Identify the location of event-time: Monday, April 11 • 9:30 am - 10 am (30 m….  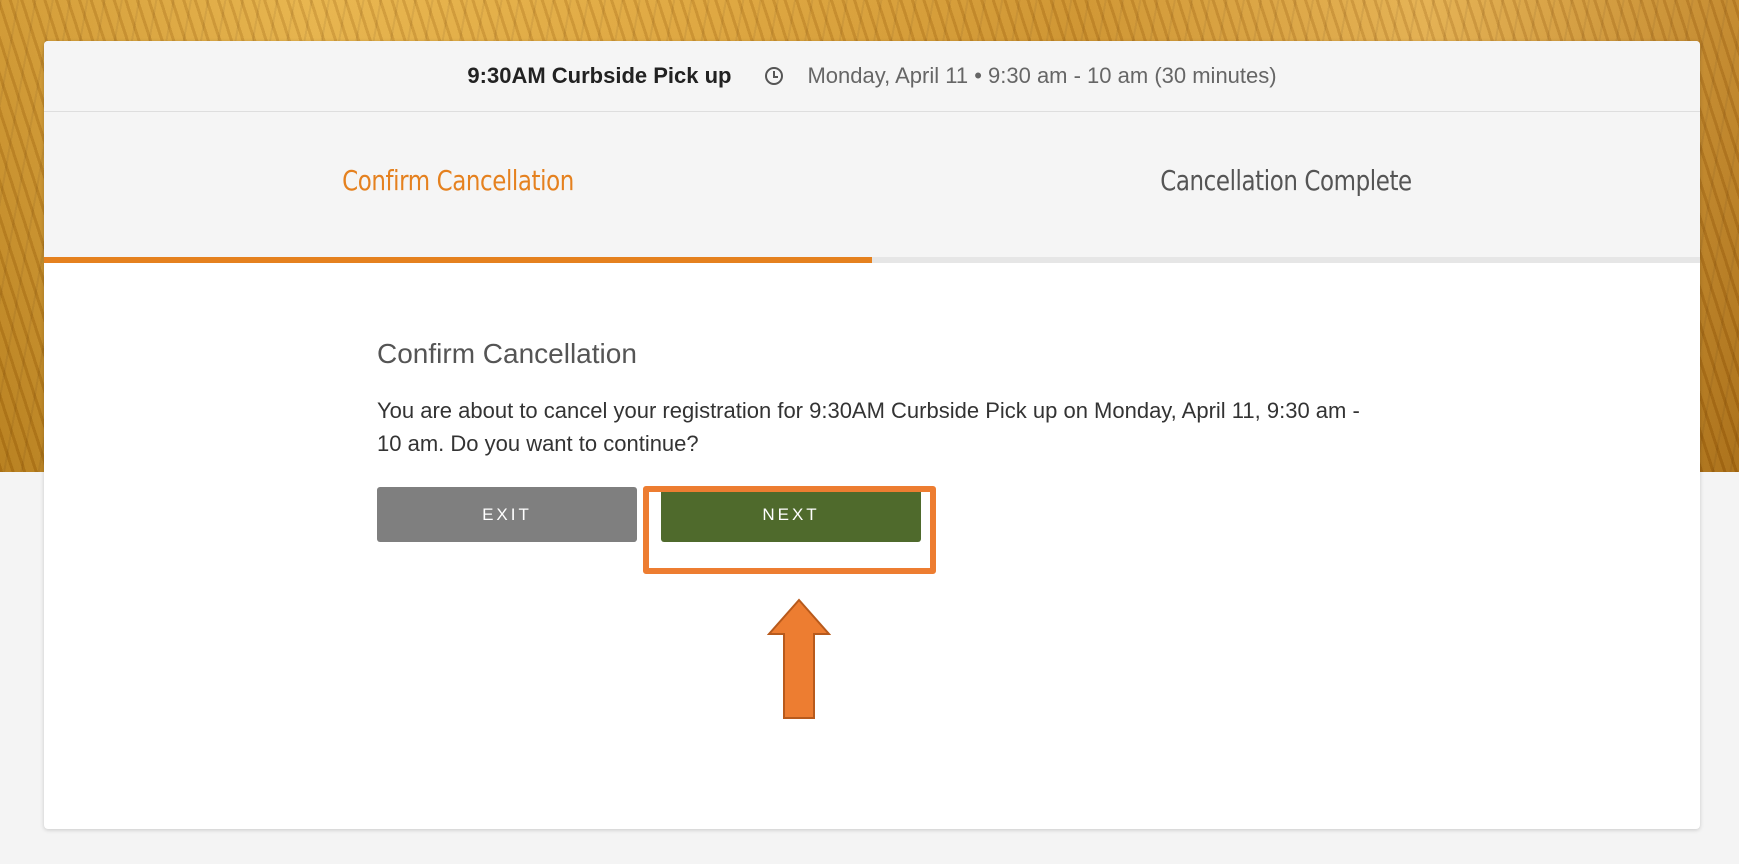
(1042, 75).